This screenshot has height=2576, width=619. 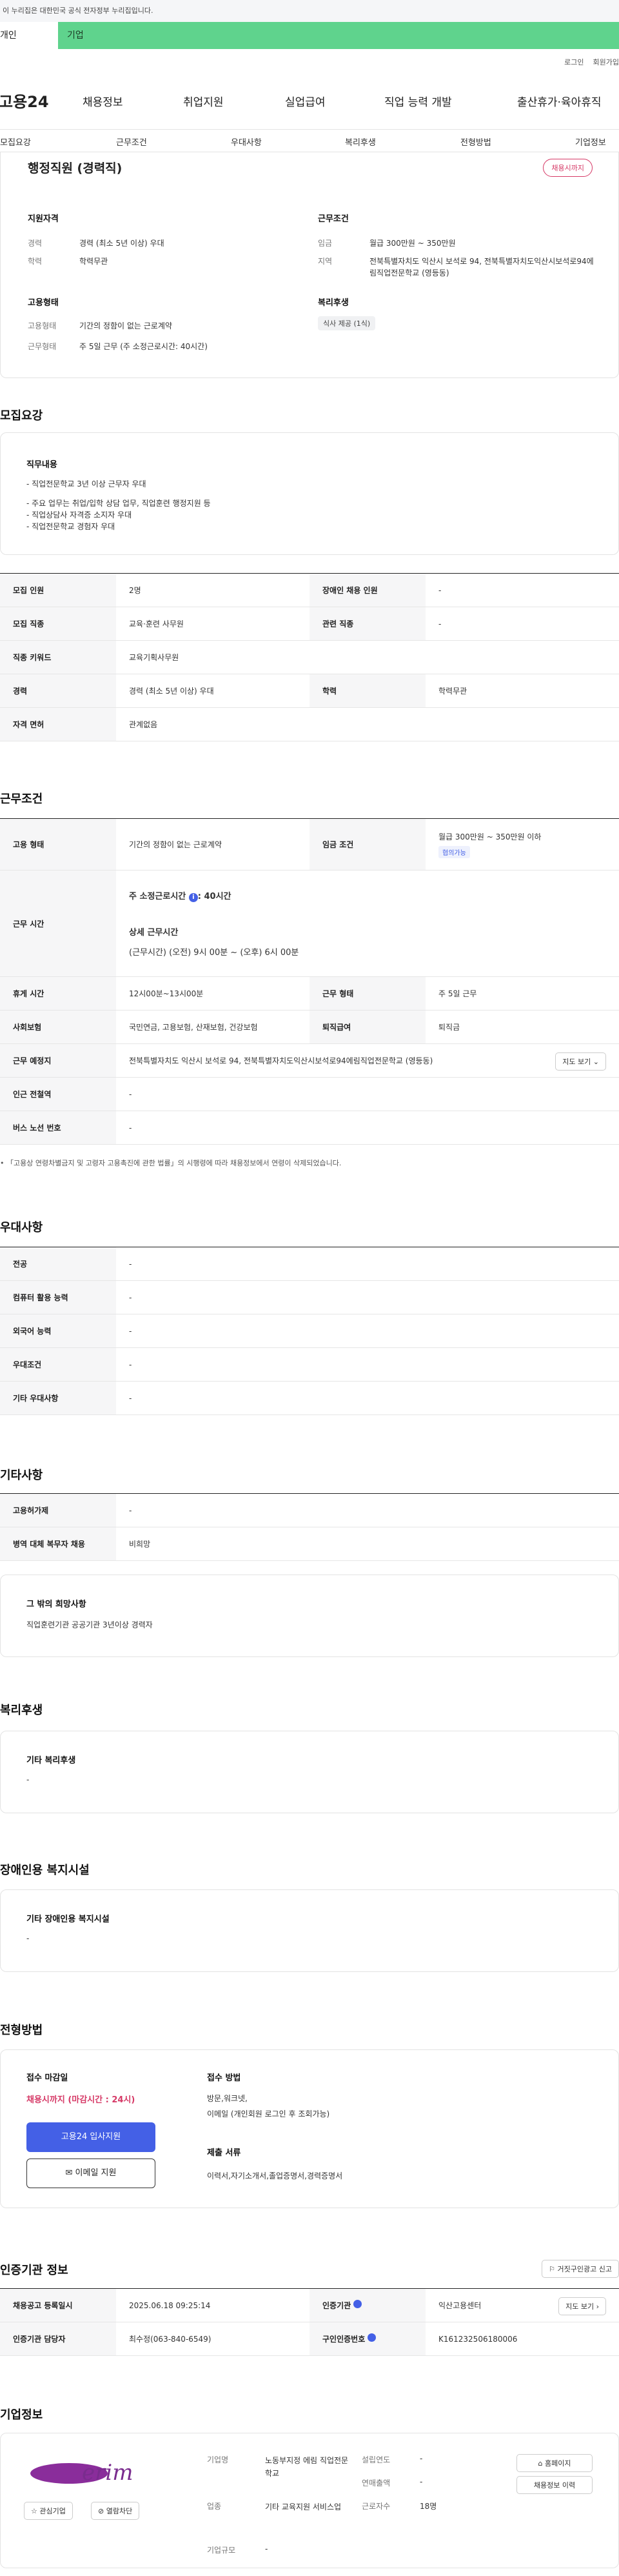 I want to click on welfare-heading: 복리후생, so click(x=333, y=303).